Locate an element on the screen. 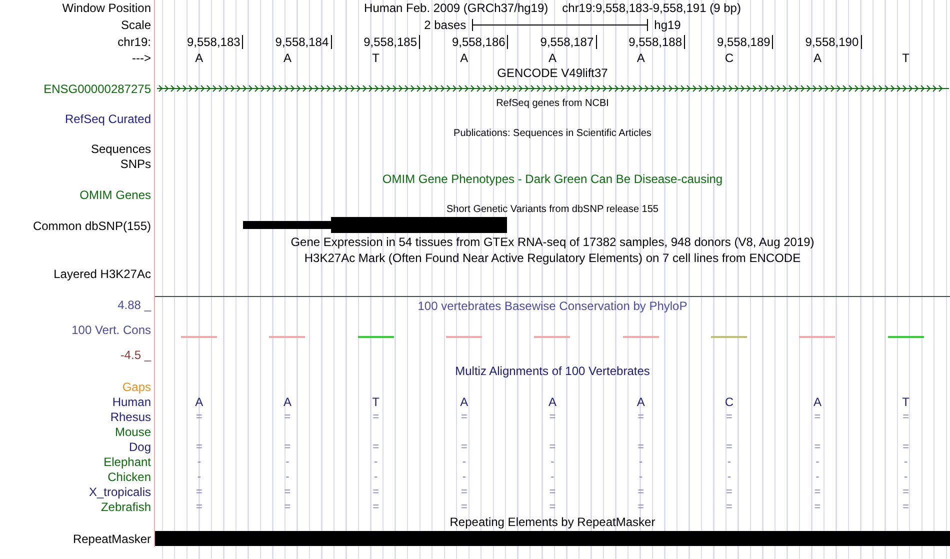 Image resolution: width=950 pixels, height=559 pixels. assembly-text: hg19 is located at coordinates (667, 25).